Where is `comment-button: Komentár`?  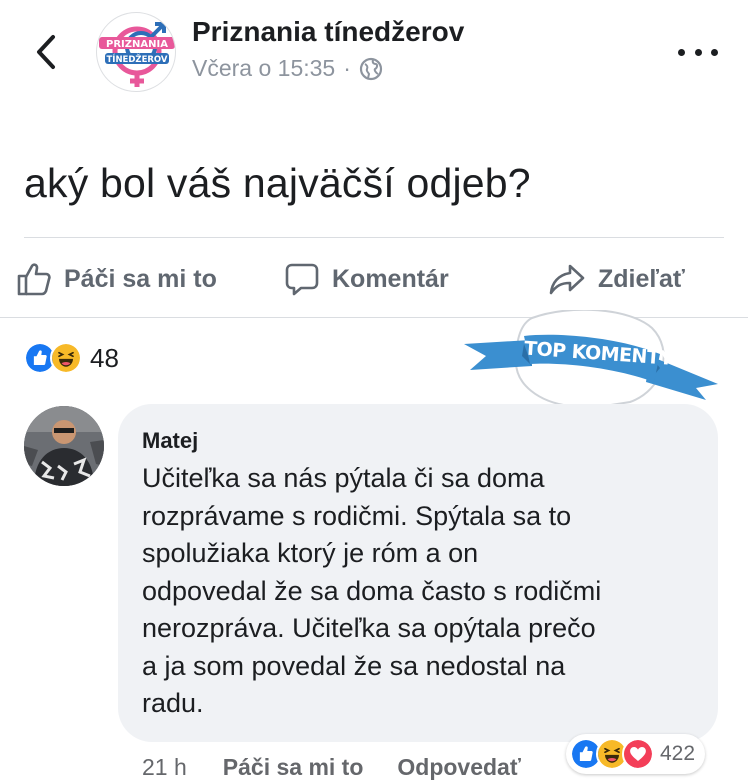 comment-button: Komentár is located at coordinates (366, 279).